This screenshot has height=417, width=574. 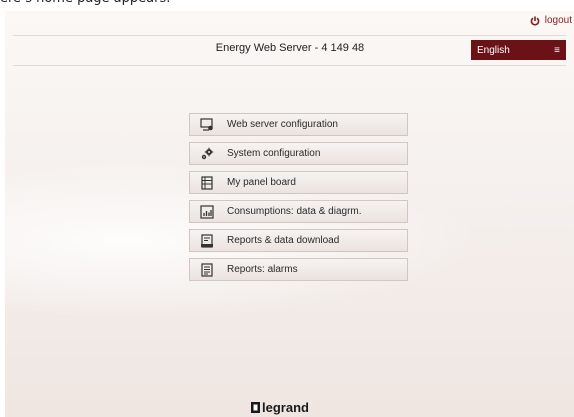 I want to click on alarm-report-icon, so click(x=207, y=269).